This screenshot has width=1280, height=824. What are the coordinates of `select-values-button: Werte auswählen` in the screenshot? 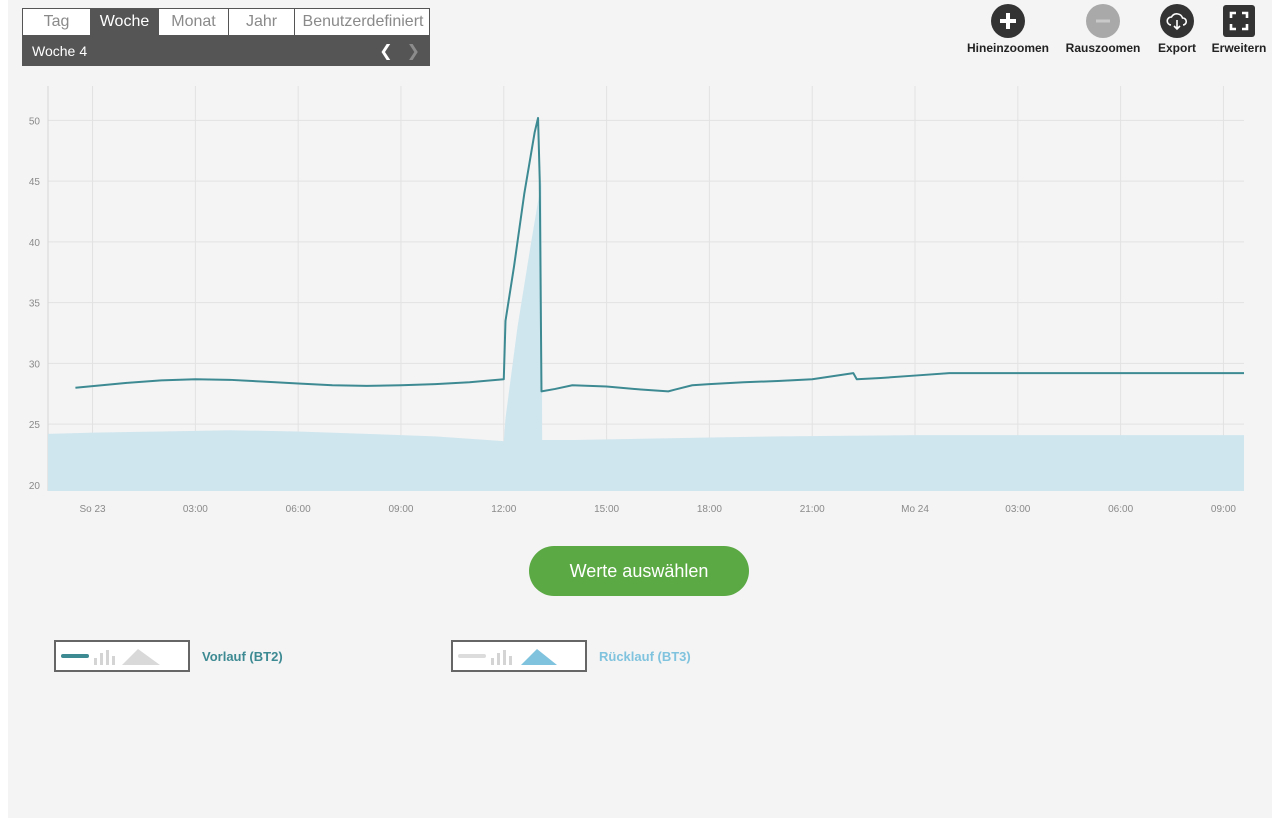 It's located at (639, 571).